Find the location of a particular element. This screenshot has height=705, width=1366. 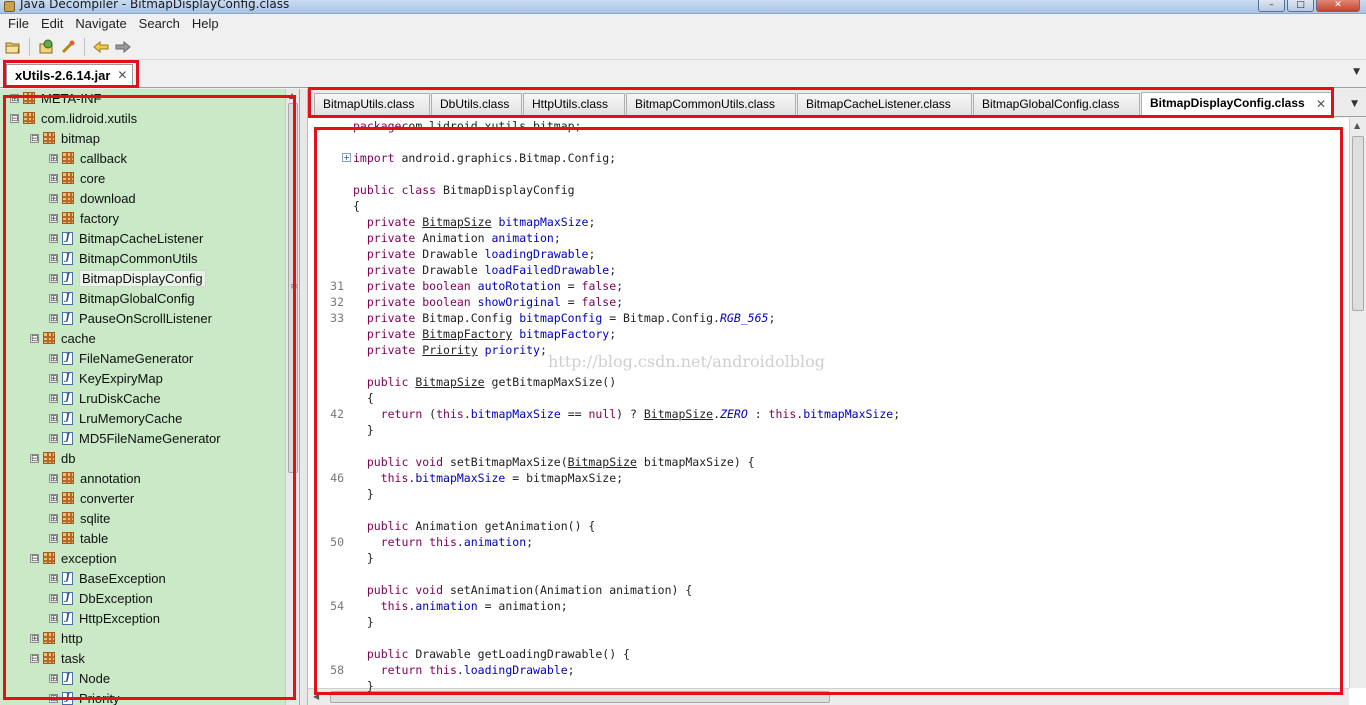

tree-item: ⊞ J FileNameGenerator is located at coordinates (121, 358).